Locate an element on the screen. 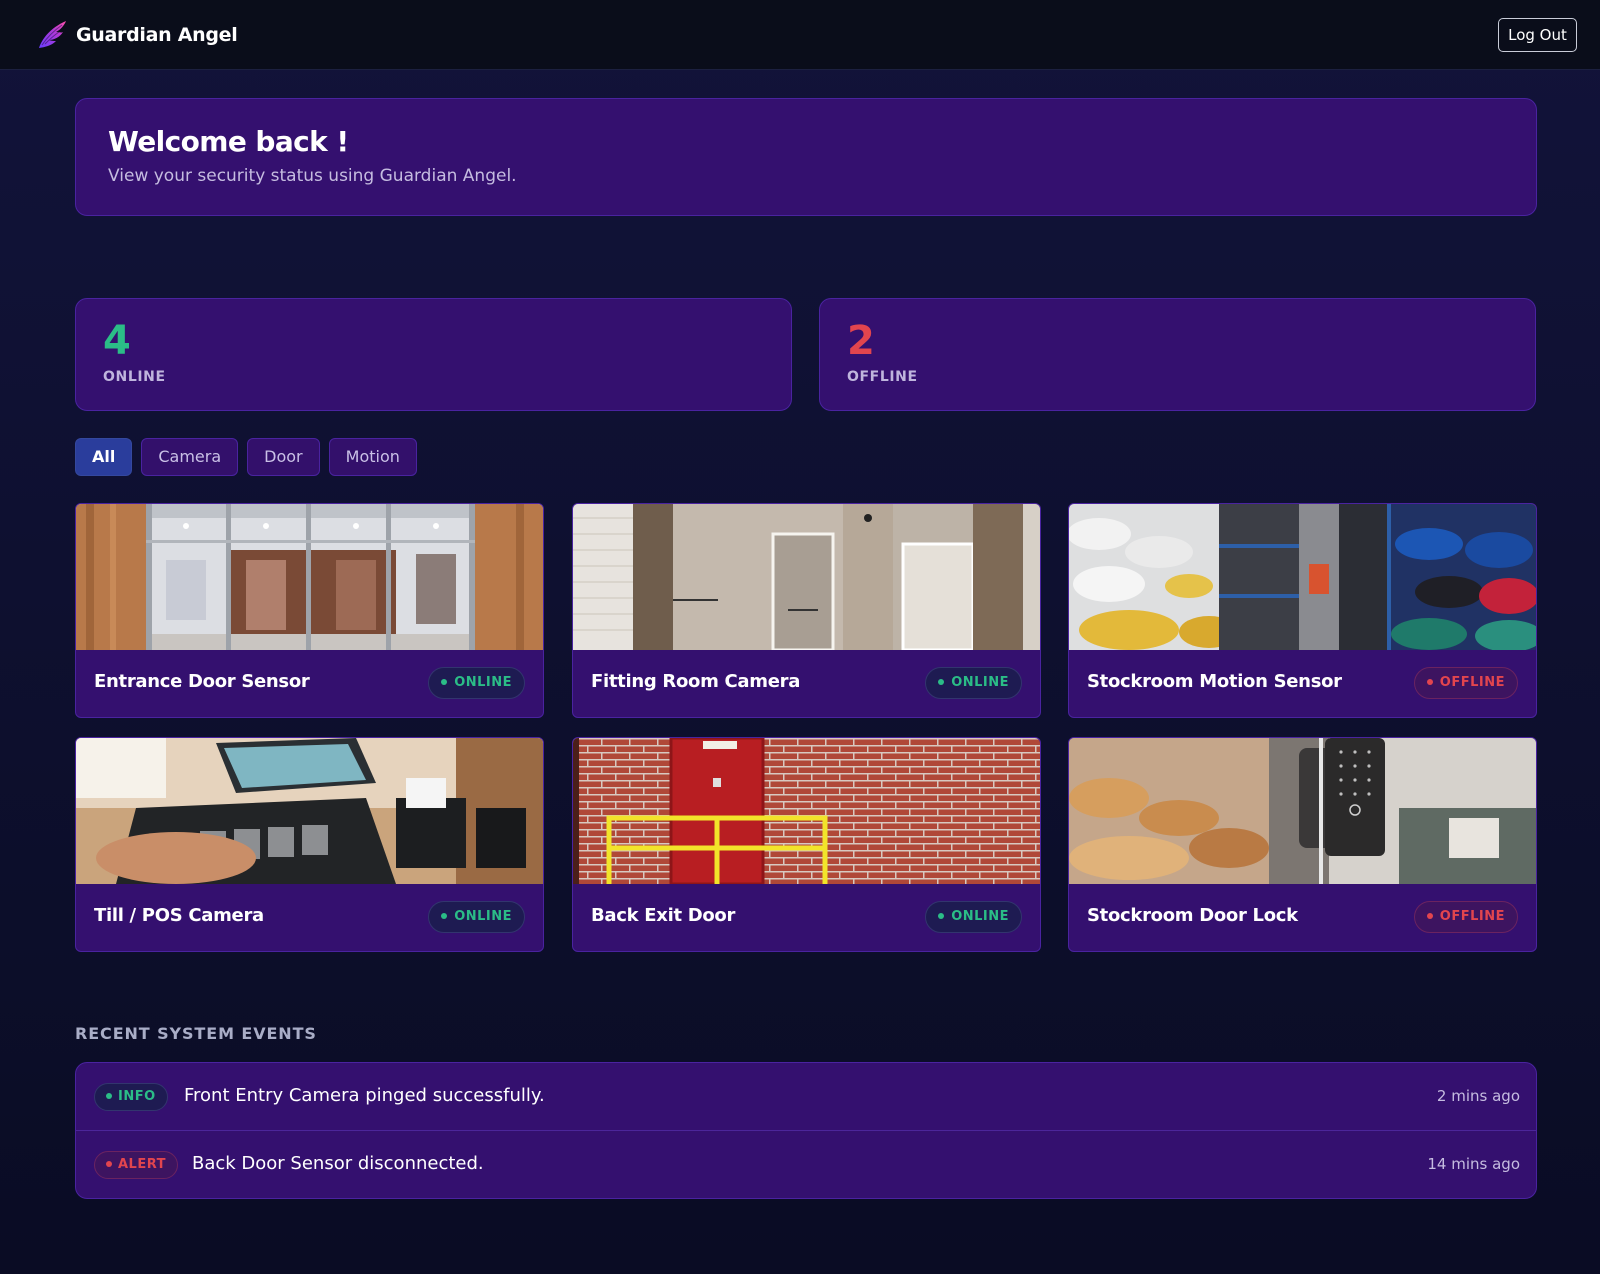  device-name: Stockroom Door Lock is located at coordinates (1192, 915).